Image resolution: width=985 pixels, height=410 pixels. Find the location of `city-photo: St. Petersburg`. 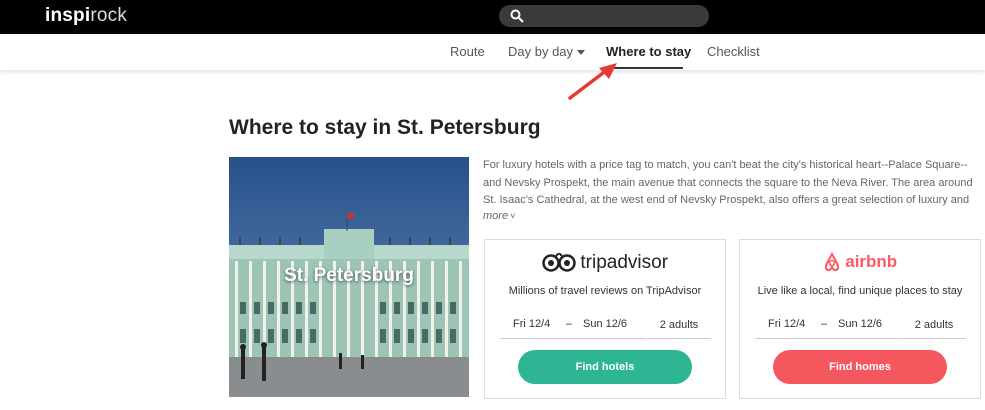

city-photo: St. Petersburg is located at coordinates (349, 277).